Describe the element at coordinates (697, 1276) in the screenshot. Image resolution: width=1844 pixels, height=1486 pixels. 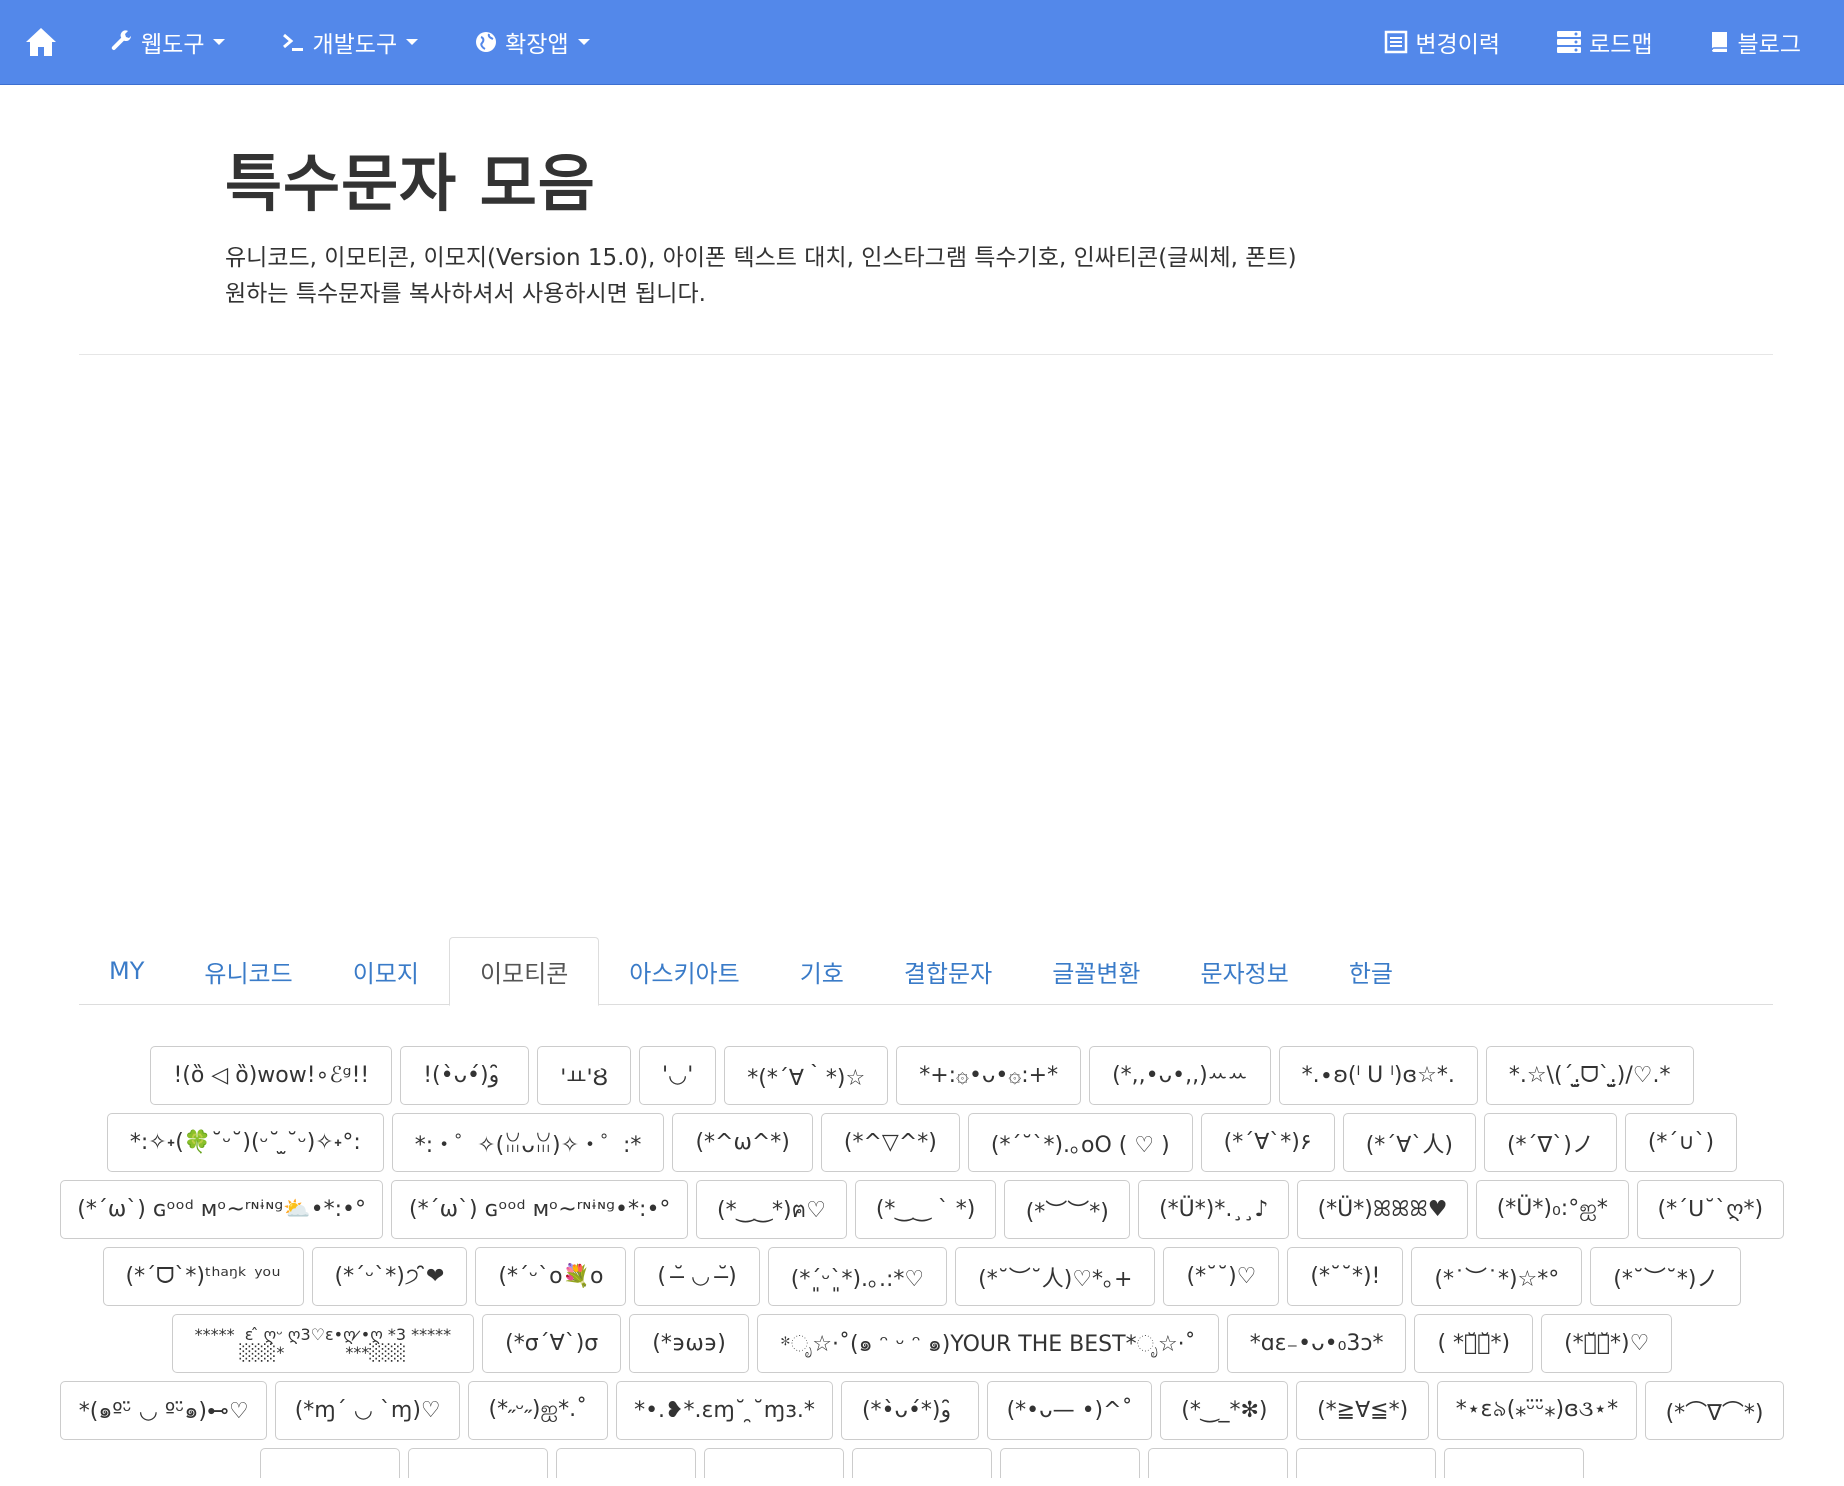
I see `emoticon-button: ( ˘̶ ◡ ˘̶)` at that location.